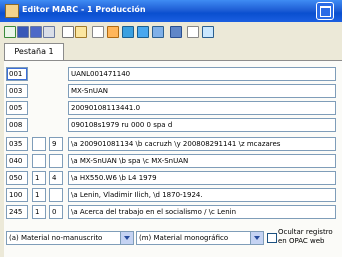 The width and height of the screenshot is (342, 257). I want to click on cut-icon, so click(68, 32).